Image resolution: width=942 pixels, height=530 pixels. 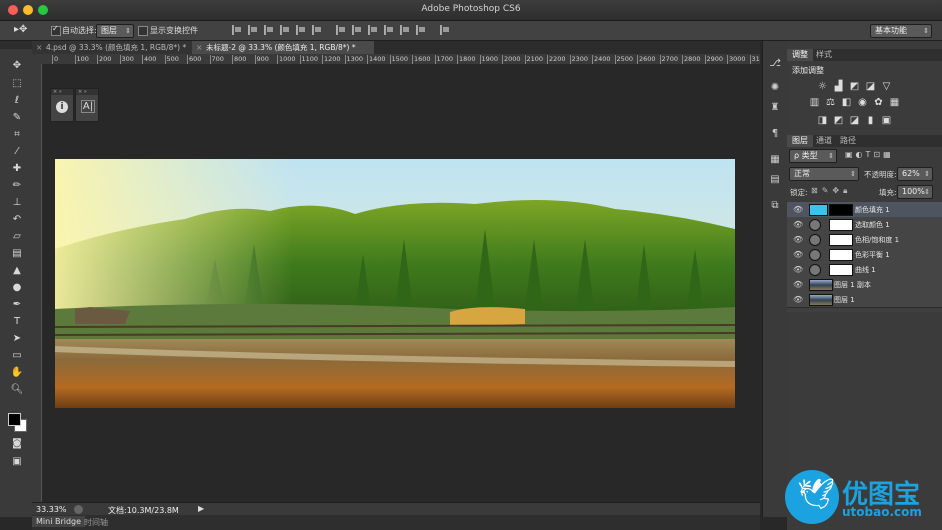 What do you see at coordinates (864, 270) in the screenshot?
I see `layer-row: 👁︎ 曲线 1` at bounding box center [864, 270].